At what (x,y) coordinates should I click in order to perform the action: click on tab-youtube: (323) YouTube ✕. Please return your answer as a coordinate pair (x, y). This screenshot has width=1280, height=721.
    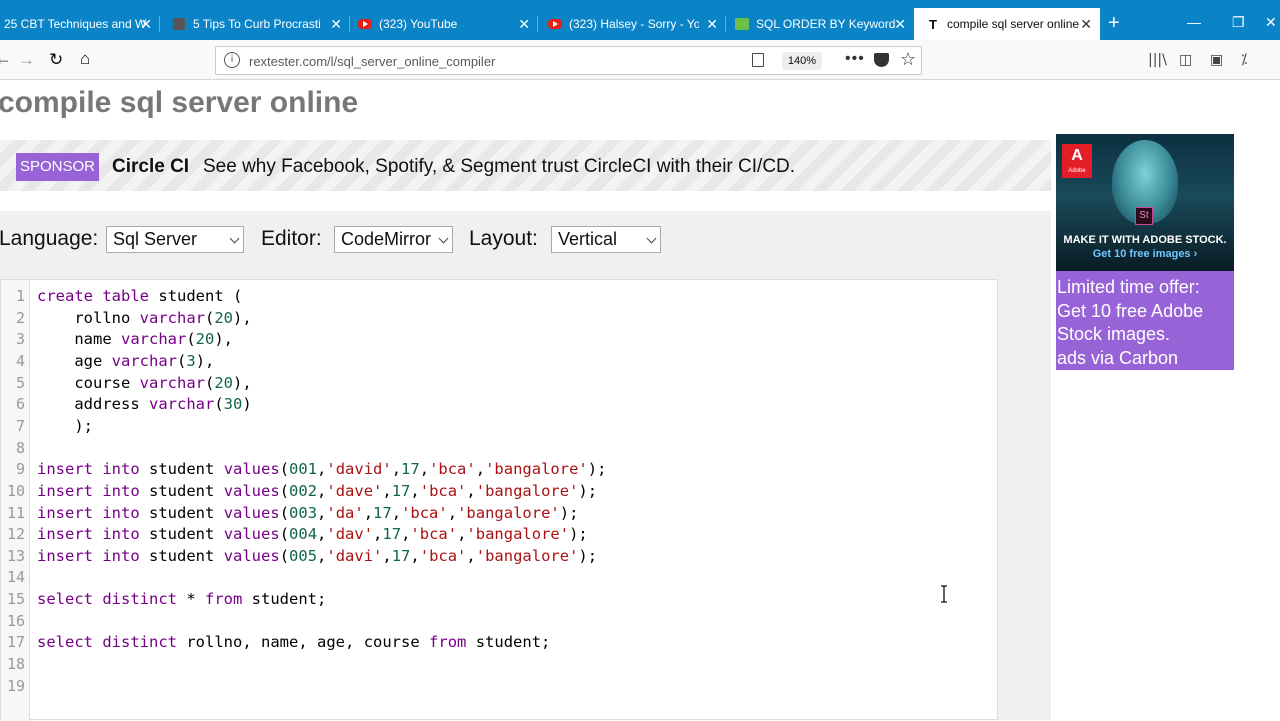
    Looking at the image, I should click on (444, 24).